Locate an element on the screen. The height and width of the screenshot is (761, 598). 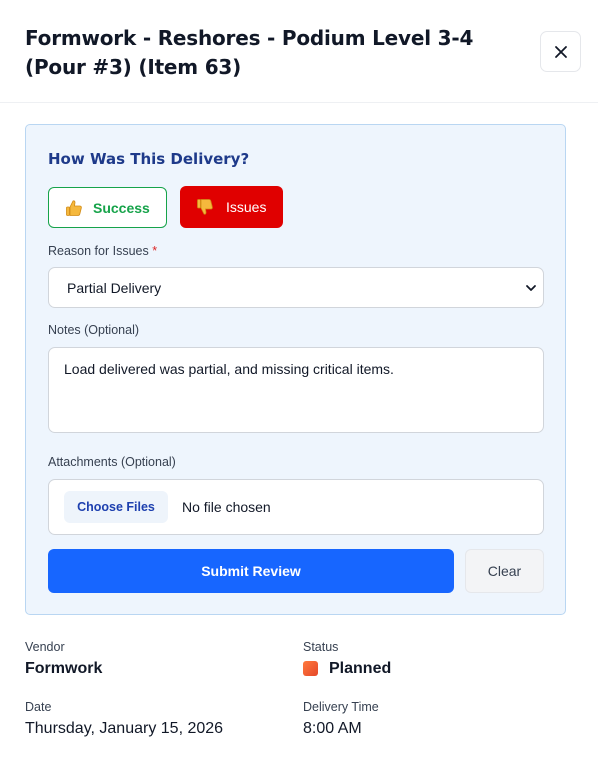
reason-label-text: Reason for Issues is located at coordinates (98, 251).